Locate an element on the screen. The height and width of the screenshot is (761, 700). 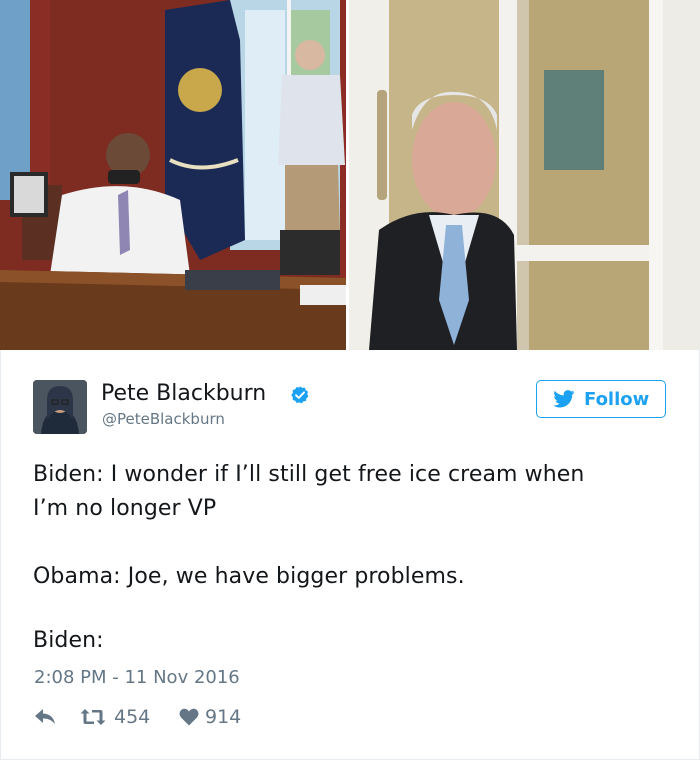
tweet-text-line: Biden: is located at coordinates (68, 640).